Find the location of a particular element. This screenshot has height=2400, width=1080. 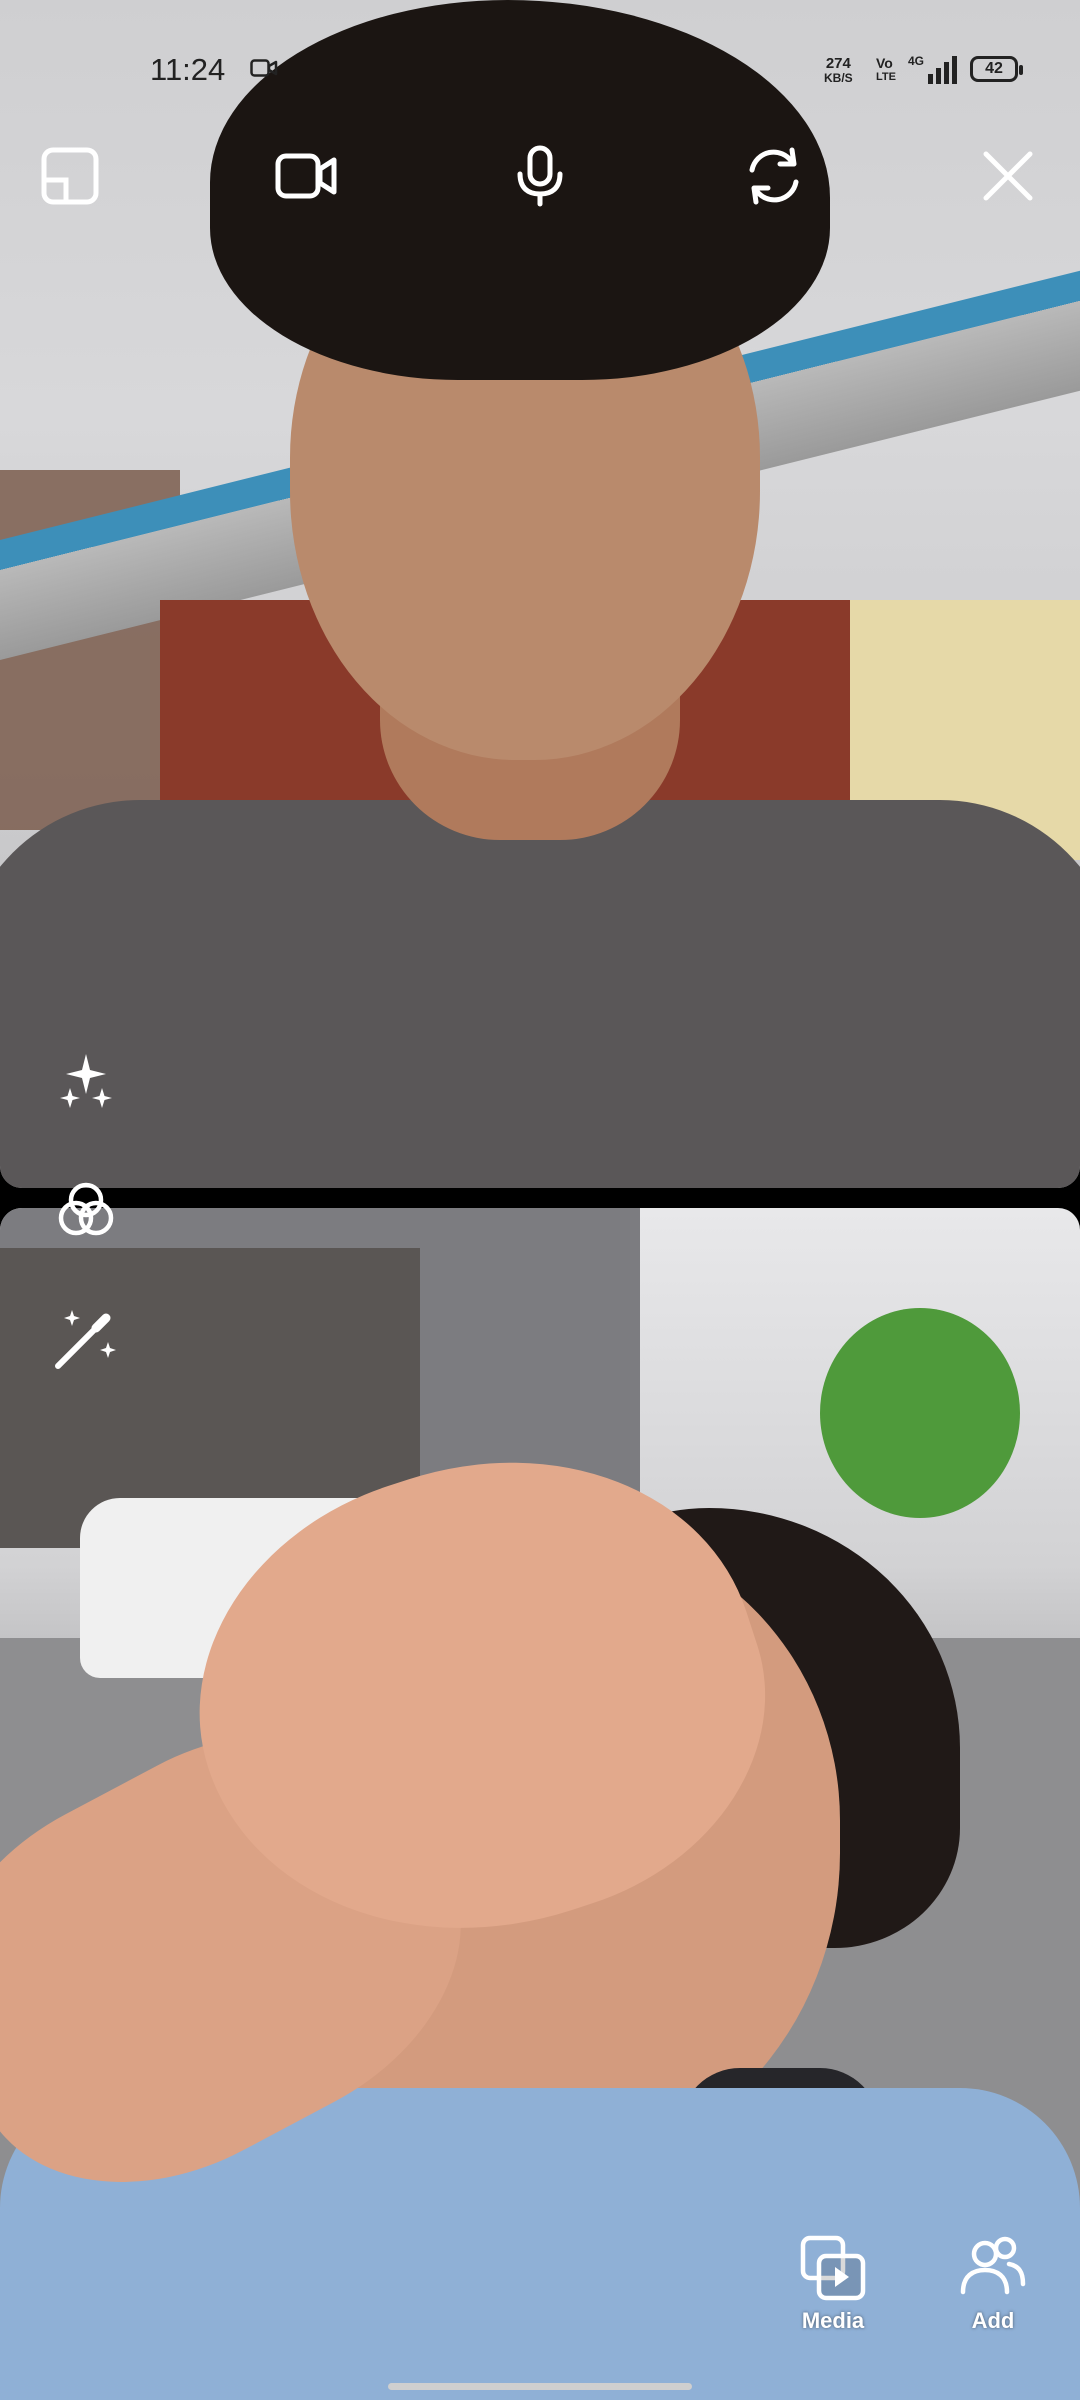

magic-wand-button is located at coordinates (86, 1338).